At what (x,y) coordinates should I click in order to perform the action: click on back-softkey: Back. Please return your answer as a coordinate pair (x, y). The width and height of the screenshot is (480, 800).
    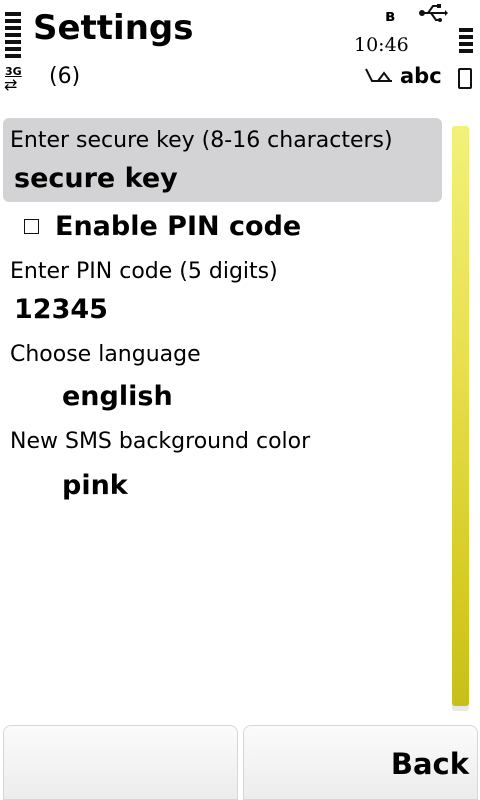
    Looking at the image, I should click on (360, 762).